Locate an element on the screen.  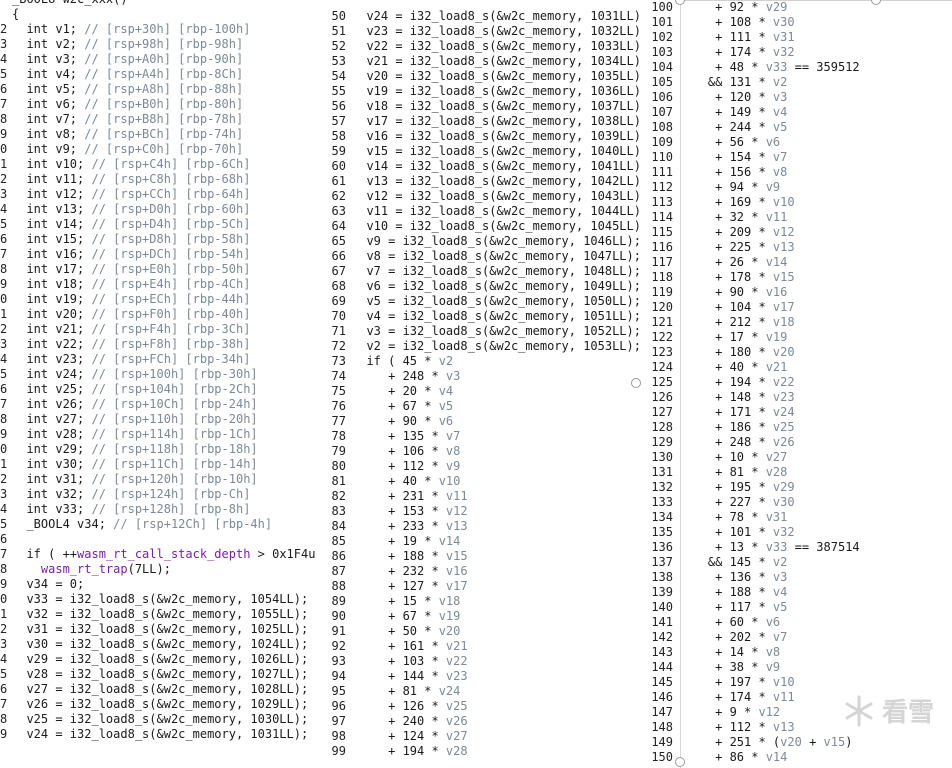
code-line: 119 + 90 * v16 is located at coordinates (795, 292).